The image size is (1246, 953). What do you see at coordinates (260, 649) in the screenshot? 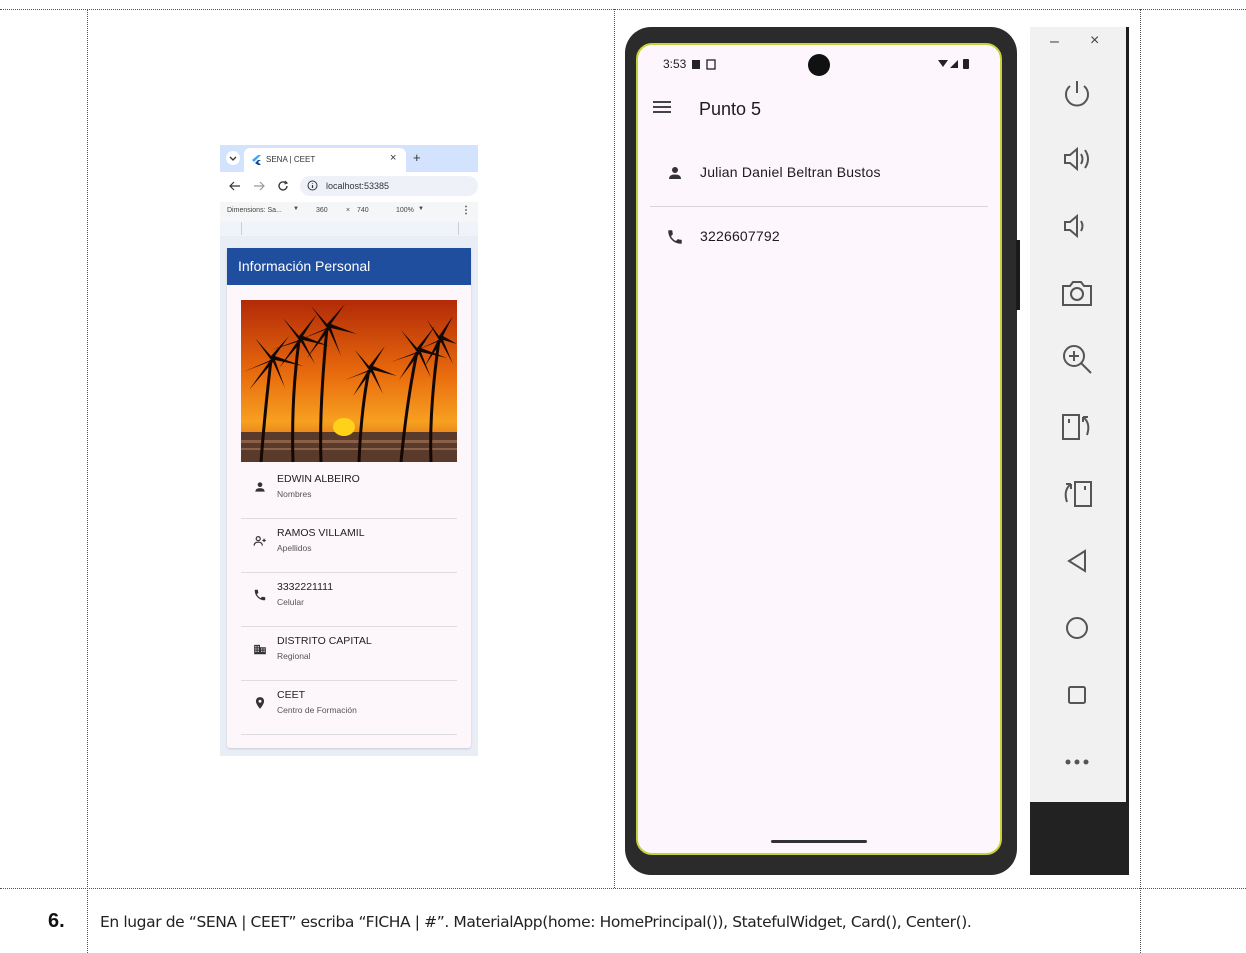
I see `business-icon` at bounding box center [260, 649].